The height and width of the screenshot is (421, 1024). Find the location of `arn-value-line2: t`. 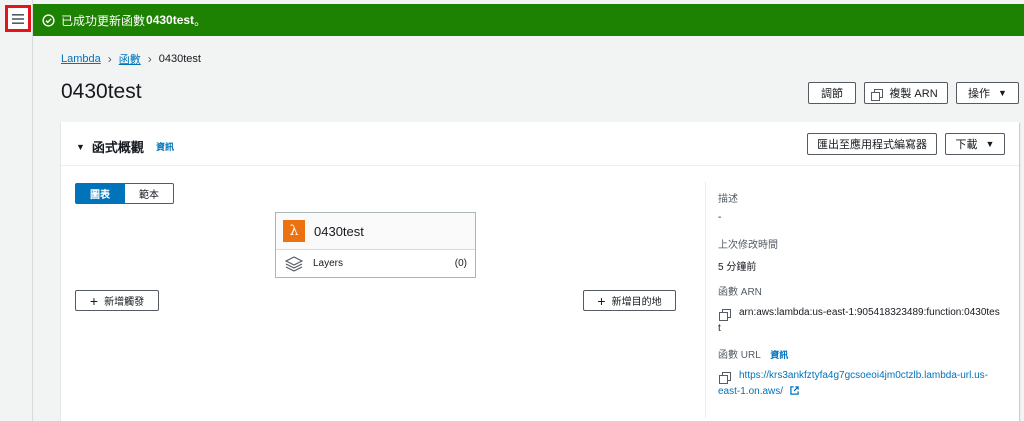

arn-value-line2: t is located at coordinates (719, 328).